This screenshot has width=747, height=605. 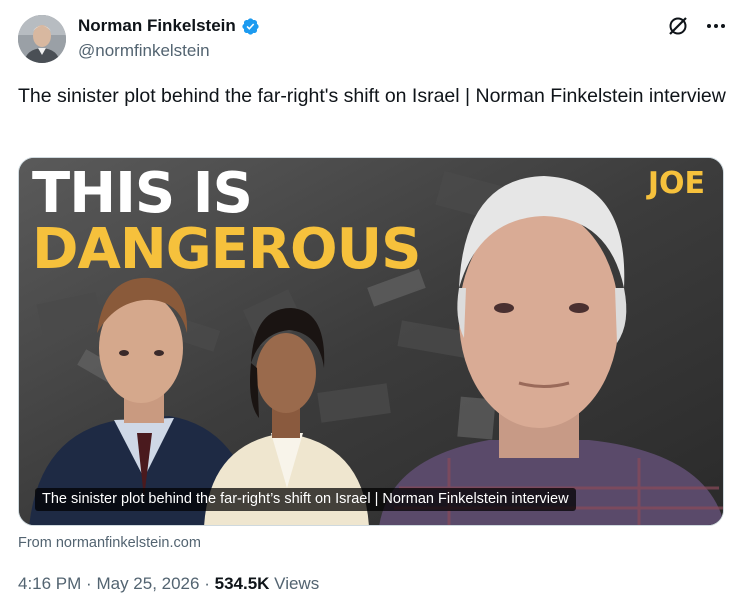 I want to click on thumbnail-headline-line2: DANGEROUS, so click(x=226, y=249).